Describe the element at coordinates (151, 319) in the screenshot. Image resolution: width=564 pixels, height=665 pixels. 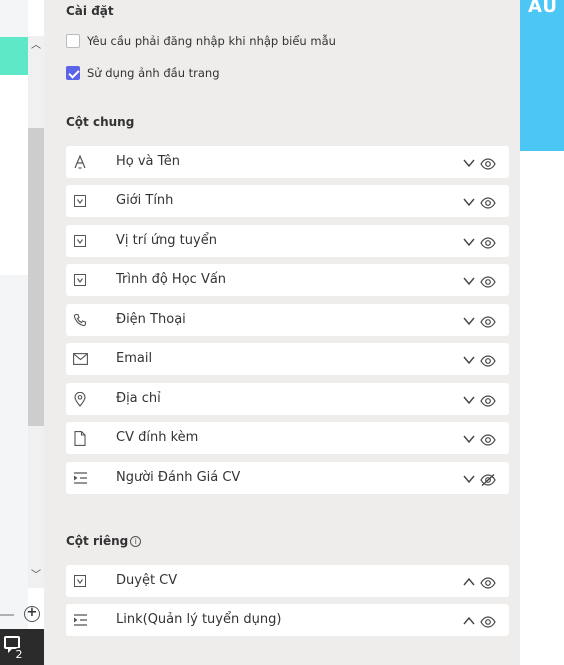
I see `field-label: Điện Thoại` at that location.